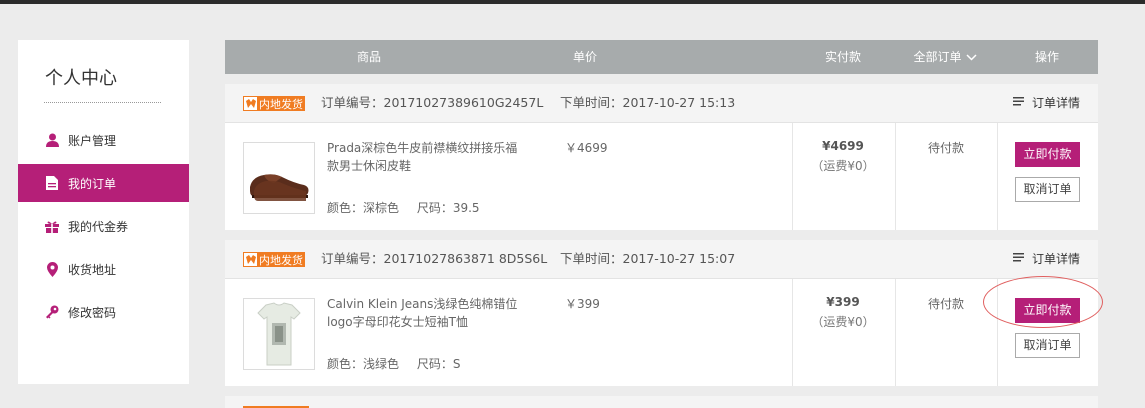 The height and width of the screenshot is (408, 1145). Describe the element at coordinates (572, 2) in the screenshot. I see `top-bar` at that location.